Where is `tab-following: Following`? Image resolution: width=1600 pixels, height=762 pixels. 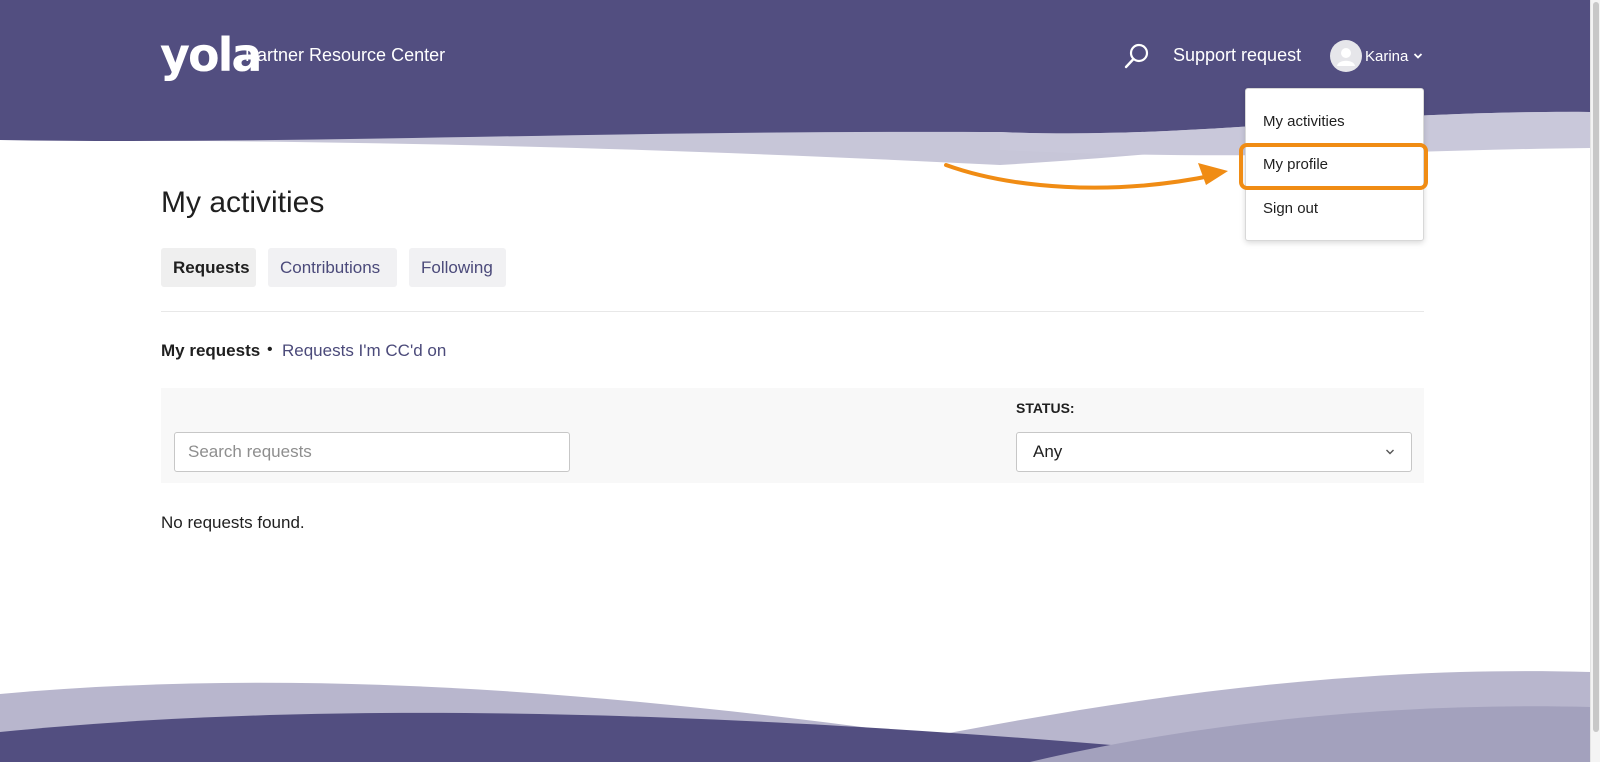
tab-following: Following is located at coordinates (457, 267).